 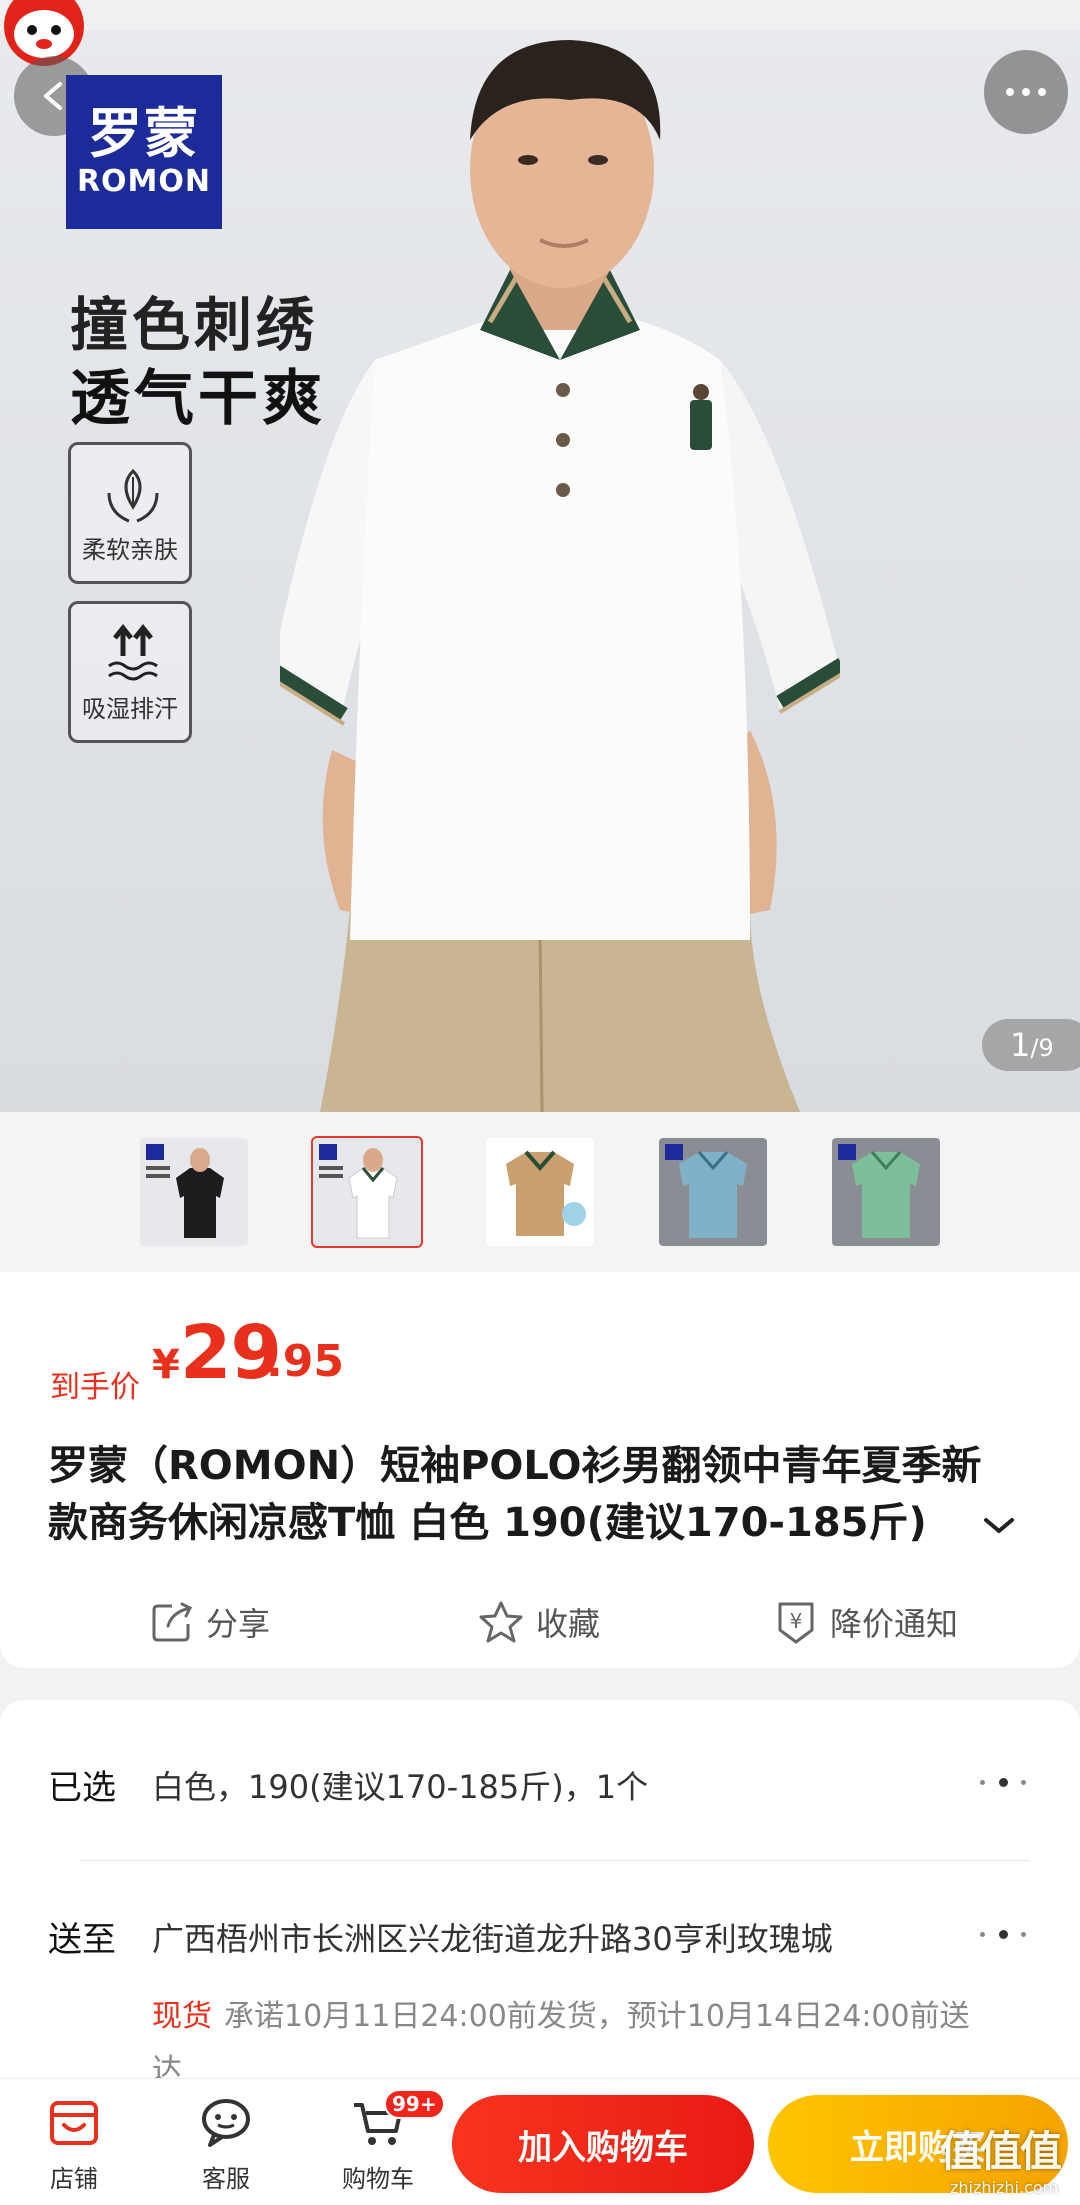 What do you see at coordinates (238, 1624) in the screenshot?
I see `share-label: 分享` at bounding box center [238, 1624].